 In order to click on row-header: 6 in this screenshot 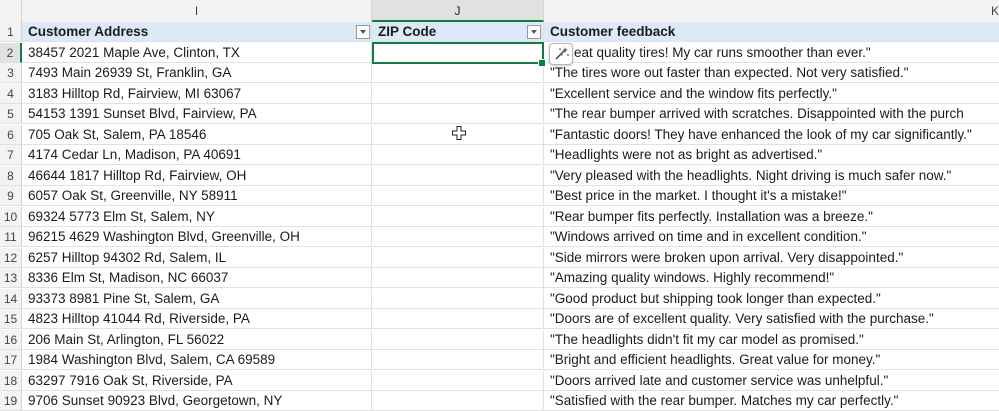, I will do `click(11, 134)`.